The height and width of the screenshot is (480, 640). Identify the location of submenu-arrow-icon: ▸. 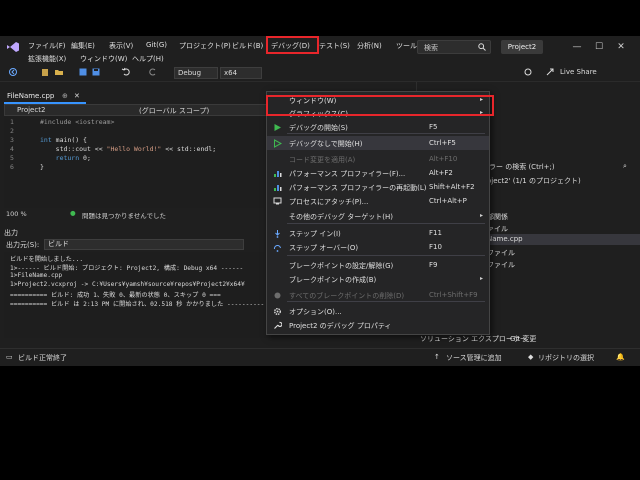
(481, 278).